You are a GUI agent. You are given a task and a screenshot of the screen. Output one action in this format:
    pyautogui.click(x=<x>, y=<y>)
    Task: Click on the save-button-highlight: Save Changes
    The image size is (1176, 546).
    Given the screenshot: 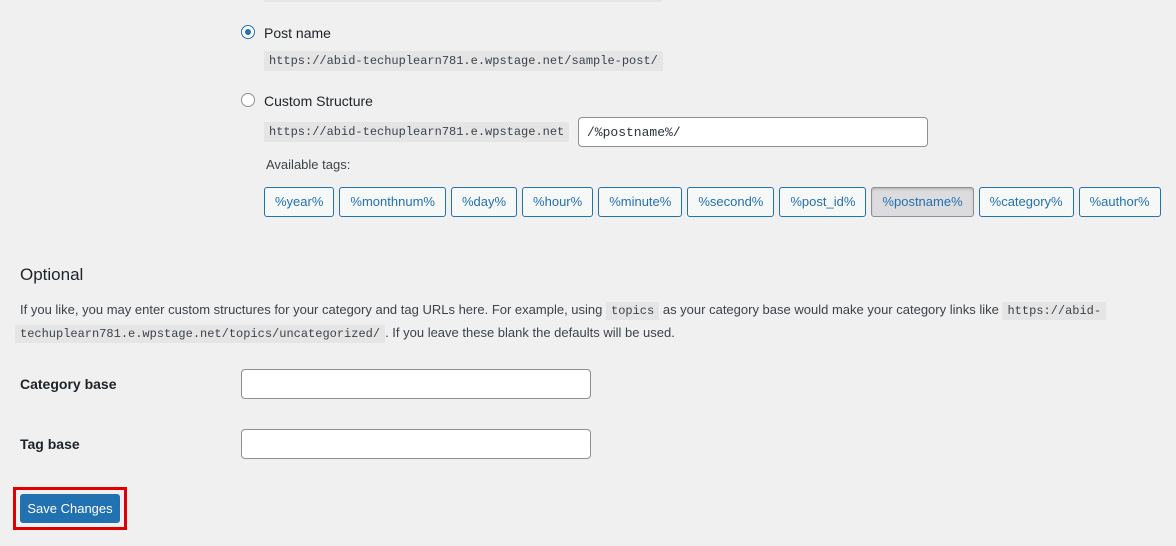 What is the action you would take?
    pyautogui.click(x=70, y=508)
    